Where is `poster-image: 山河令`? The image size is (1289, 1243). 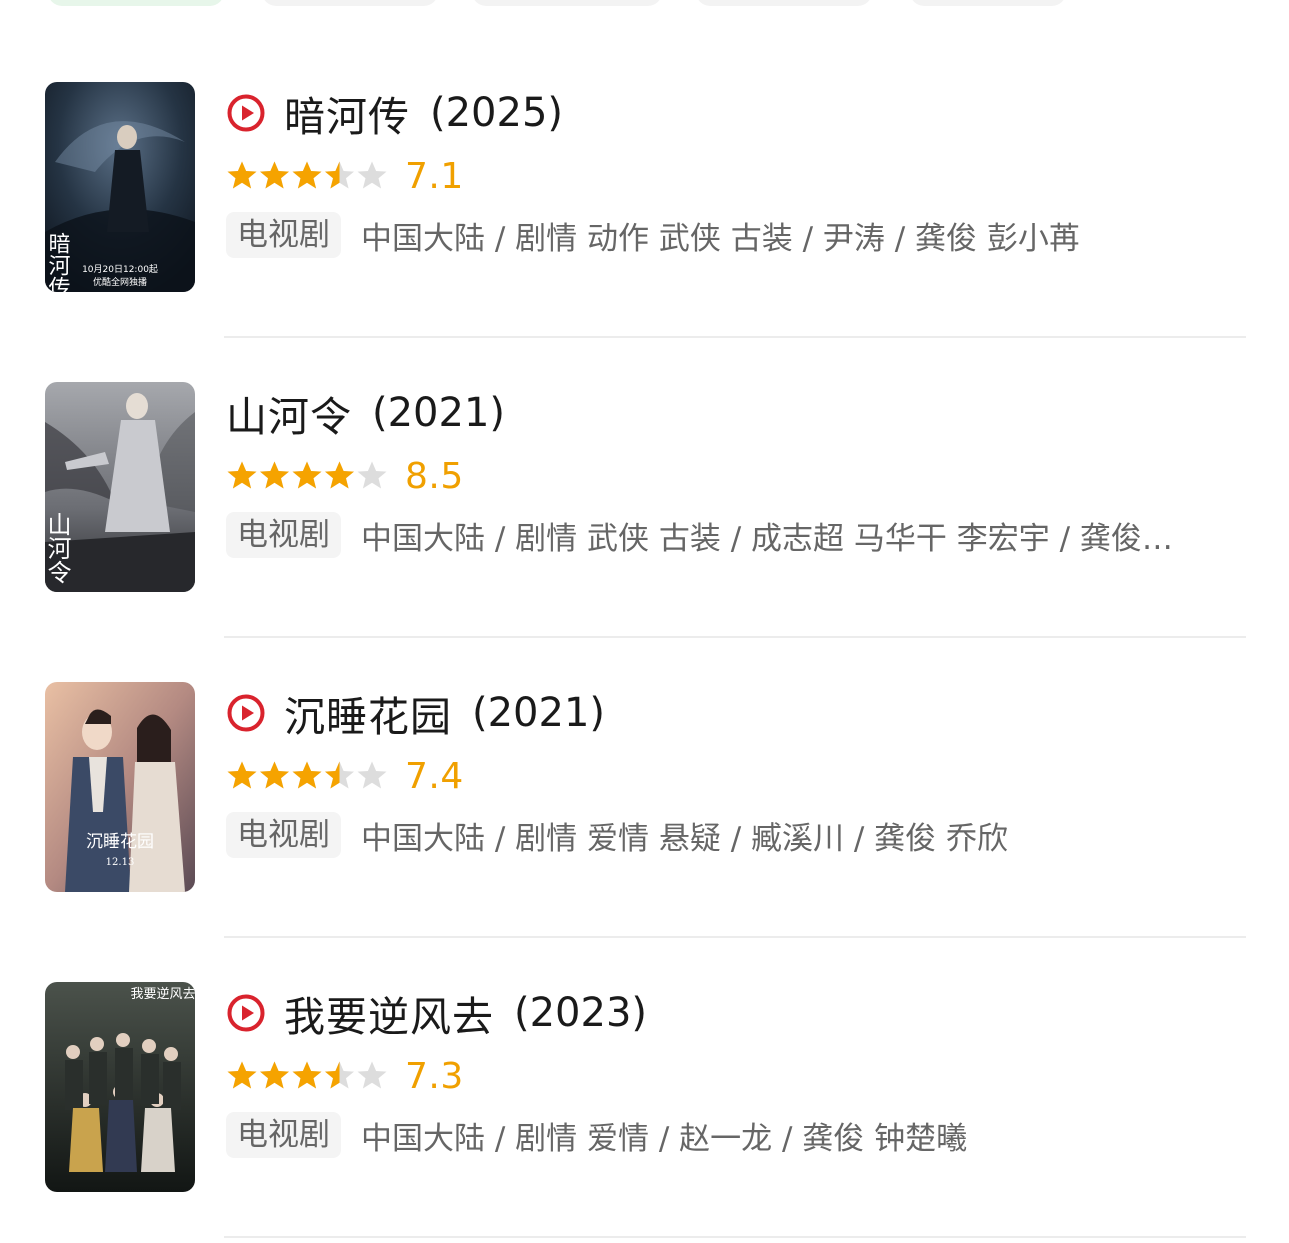
poster-image: 山河令 is located at coordinates (120, 487).